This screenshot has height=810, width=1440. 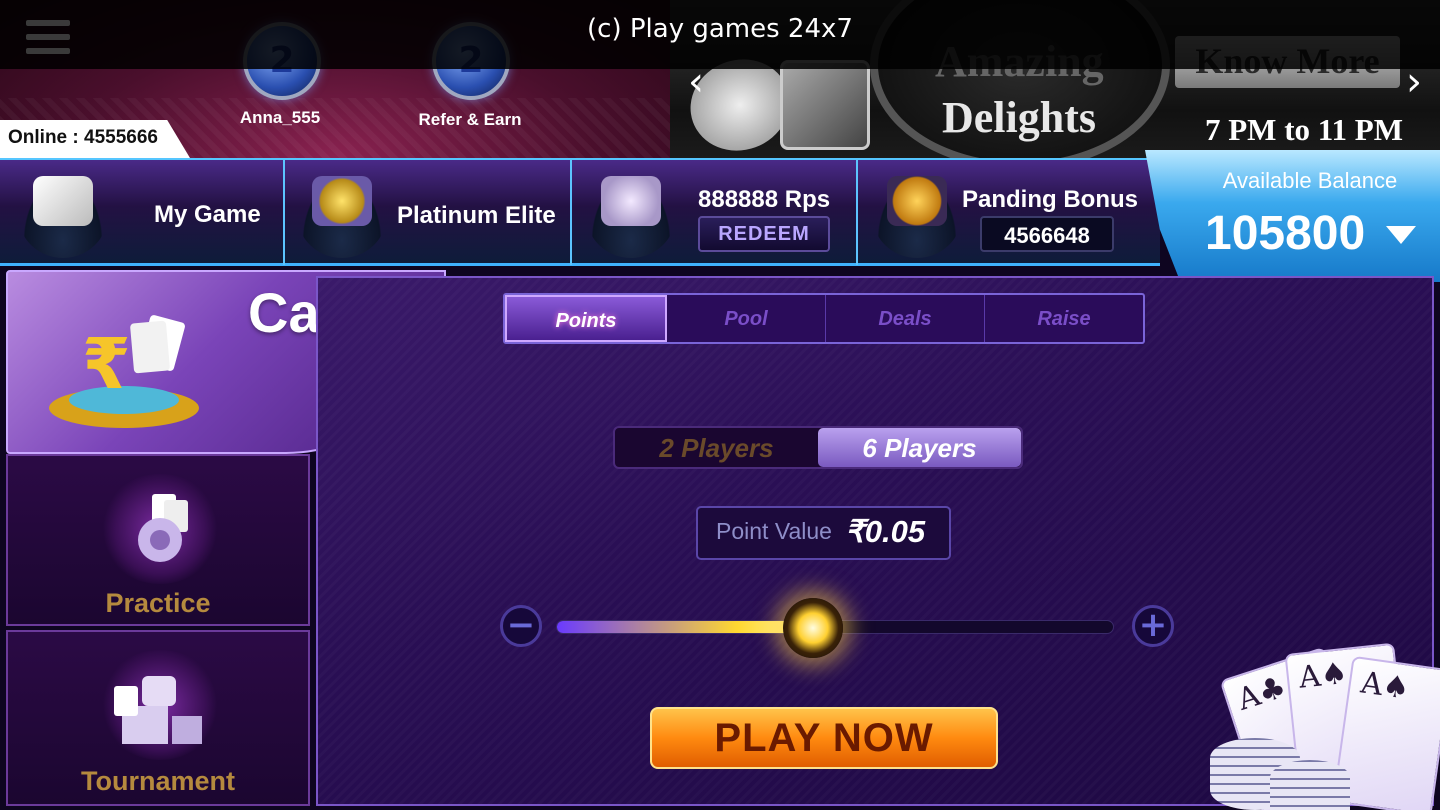 I want to click on menu-icon, so click(x=48, y=42).